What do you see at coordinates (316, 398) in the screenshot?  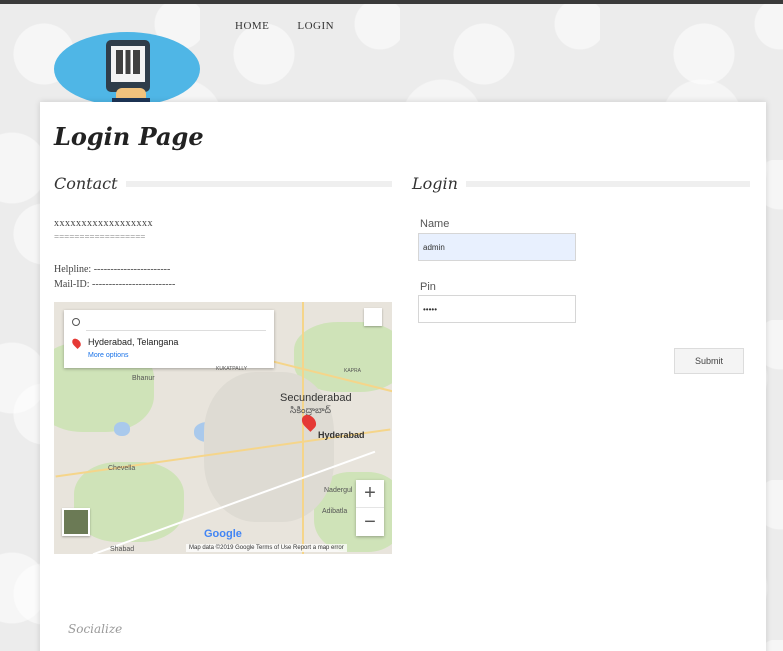 I see `label-secunderabad: Secunderabad` at bounding box center [316, 398].